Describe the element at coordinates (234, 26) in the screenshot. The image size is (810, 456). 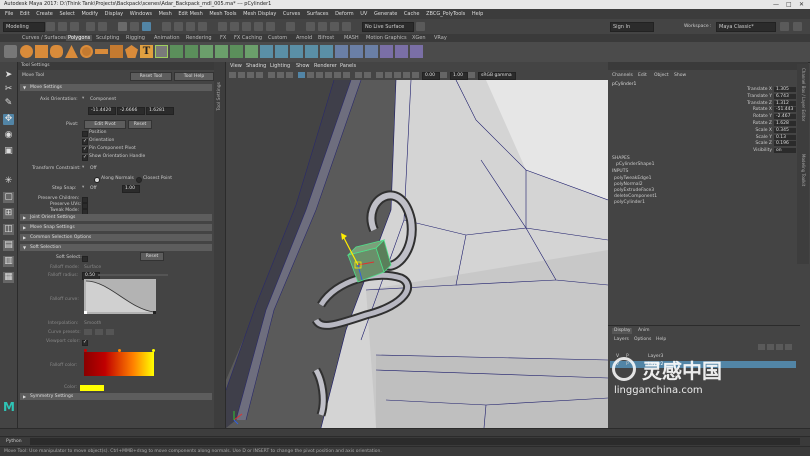
I see `snap-curve-icon` at that location.